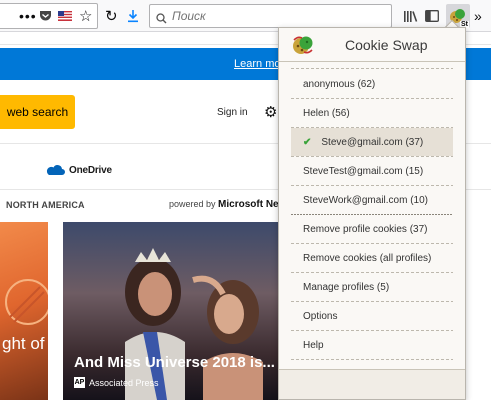  Describe the element at coordinates (232, 112) in the screenshot. I see `sign-in-link: Sign in` at that location.